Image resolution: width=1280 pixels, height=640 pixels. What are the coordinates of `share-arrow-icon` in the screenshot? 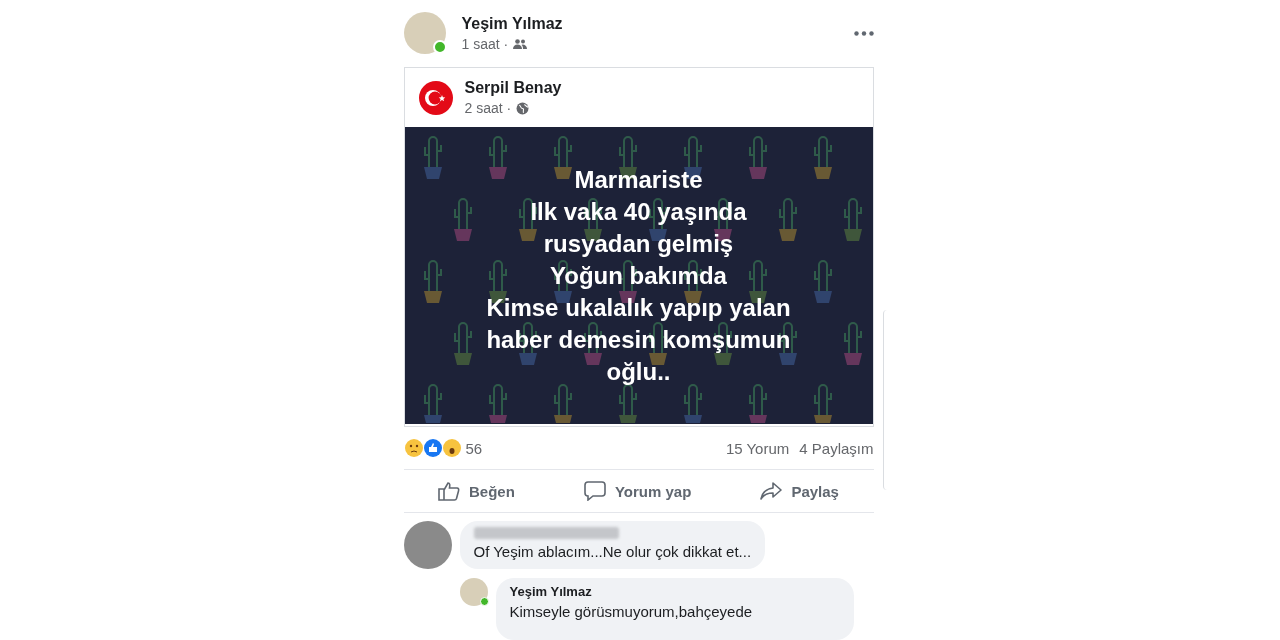 It's located at (771, 491).